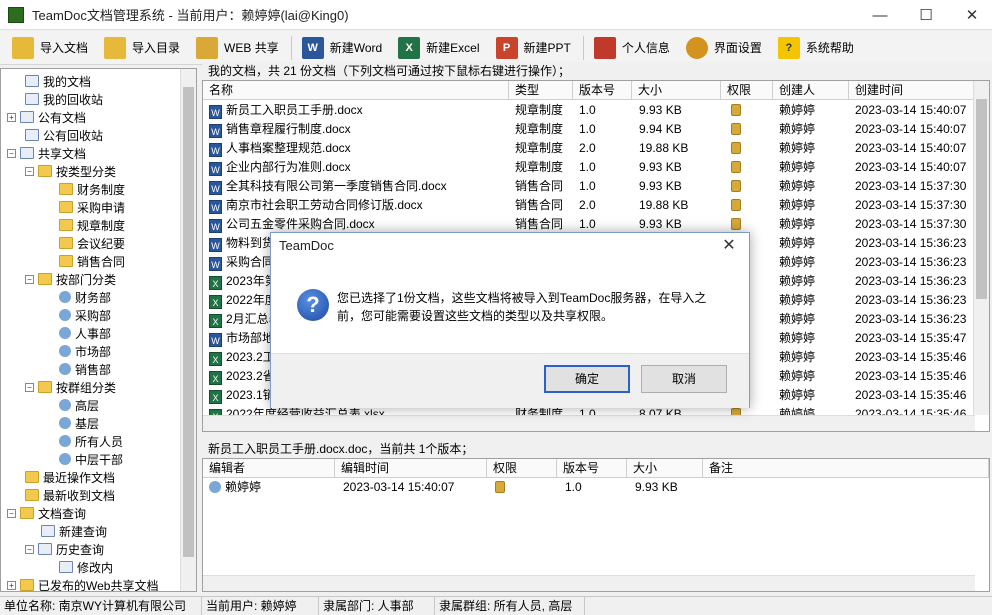 The image size is (992, 615). I want to click on tree-item-purchase-dept: 采购部, so click(85, 315).